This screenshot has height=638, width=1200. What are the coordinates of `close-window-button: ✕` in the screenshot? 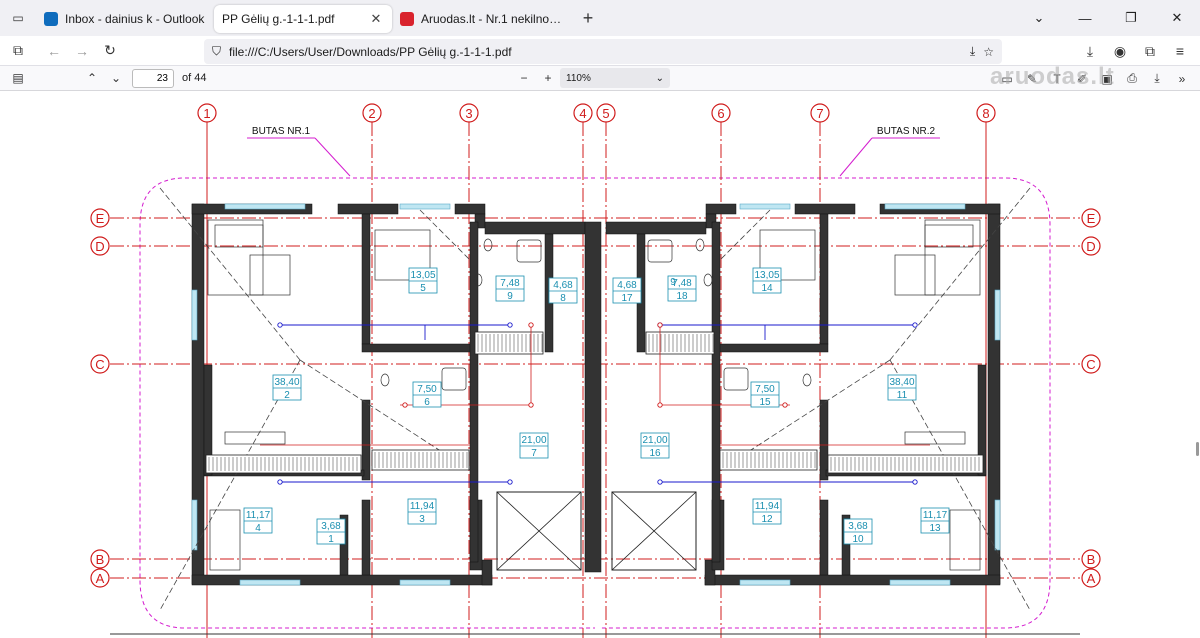 It's located at (1177, 18).